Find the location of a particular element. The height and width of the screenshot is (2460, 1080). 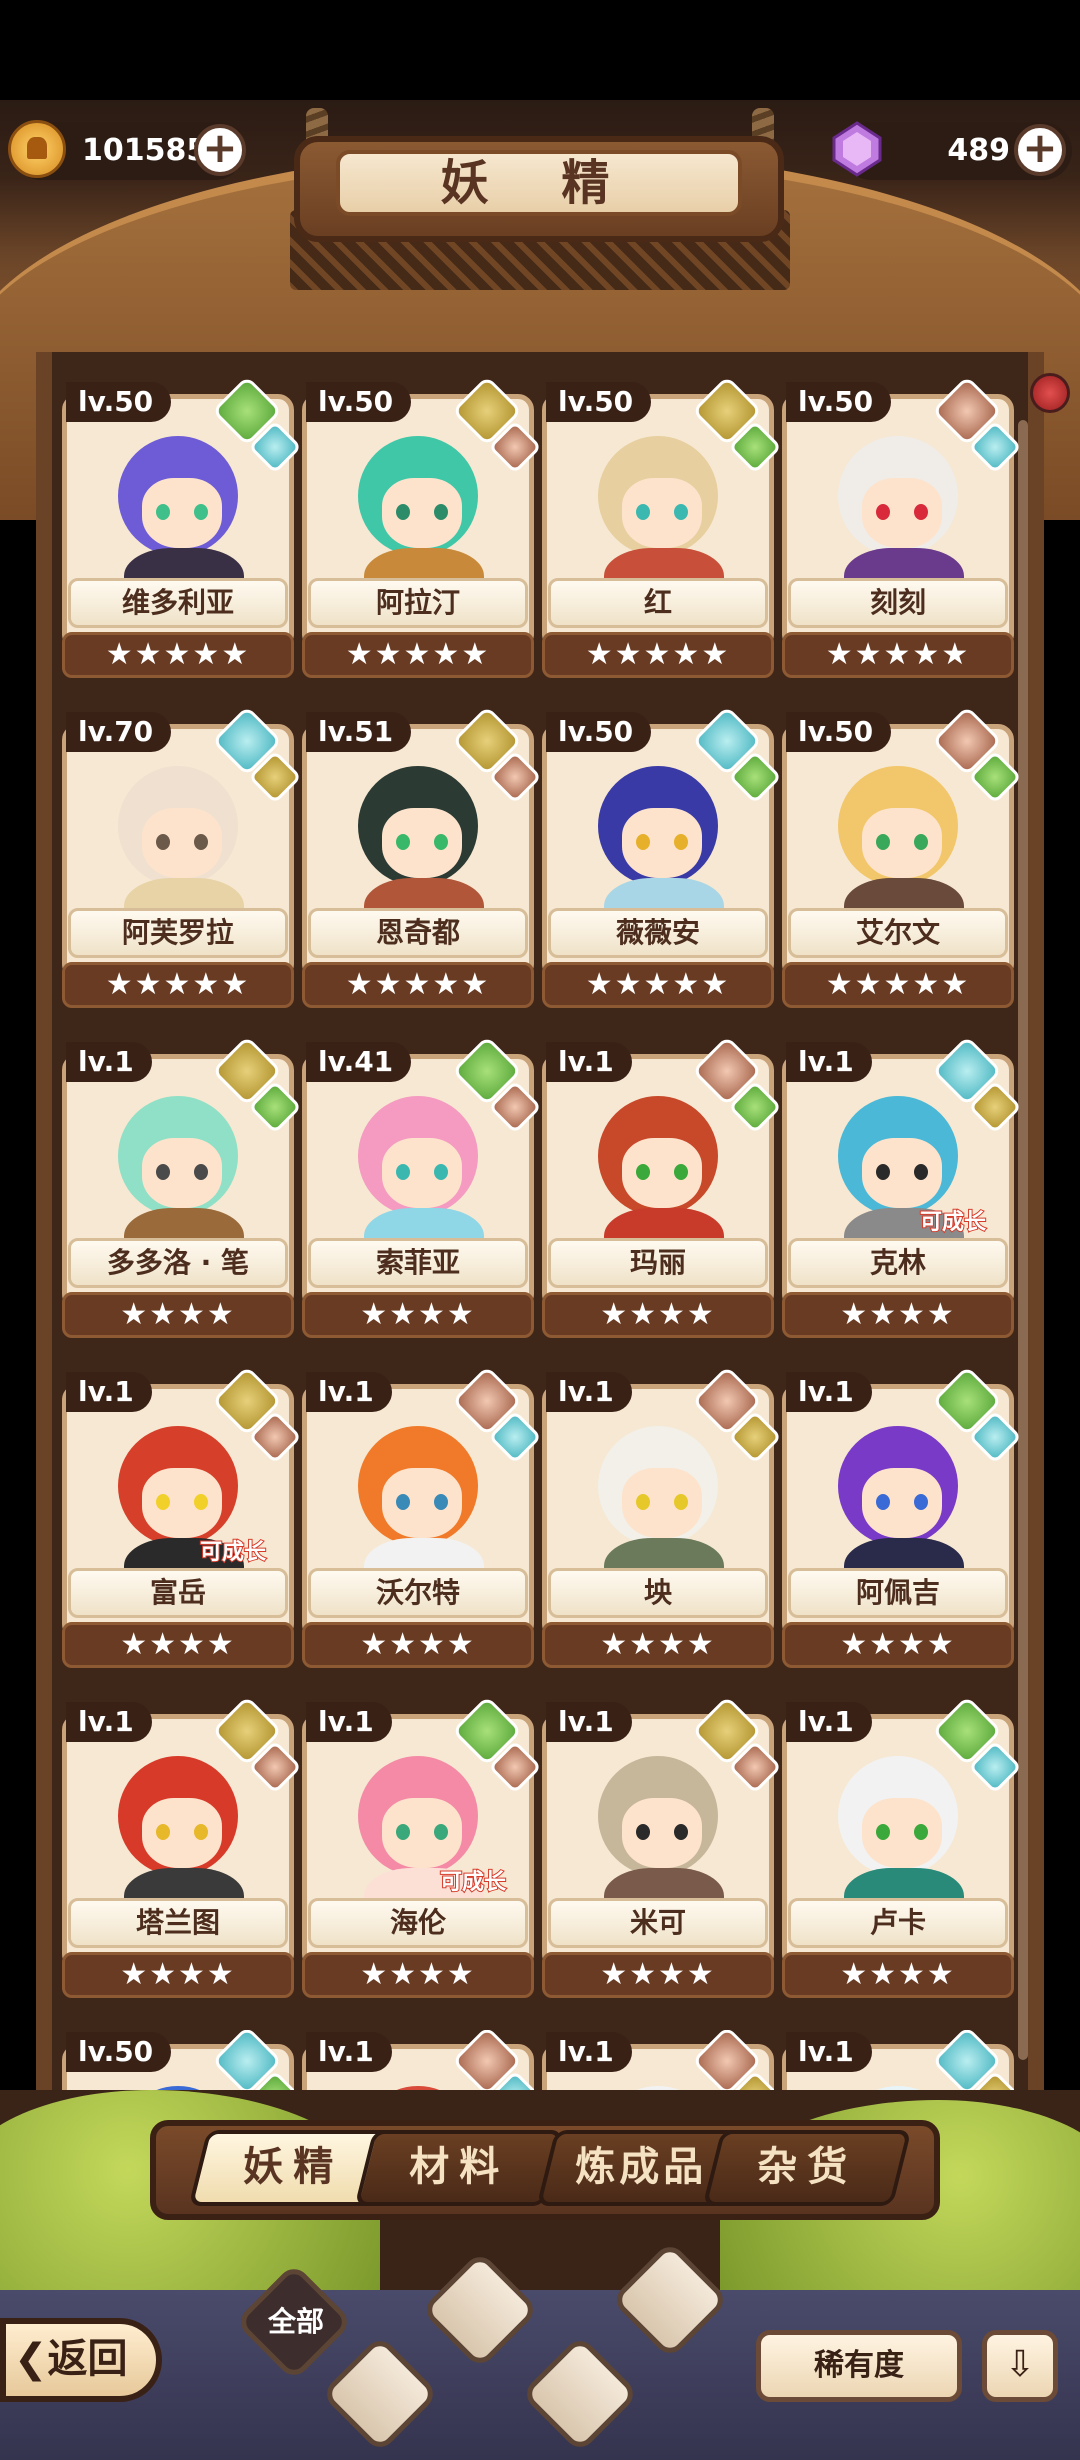

sort-rarity-button: 稀有度 is located at coordinates (859, 2366).